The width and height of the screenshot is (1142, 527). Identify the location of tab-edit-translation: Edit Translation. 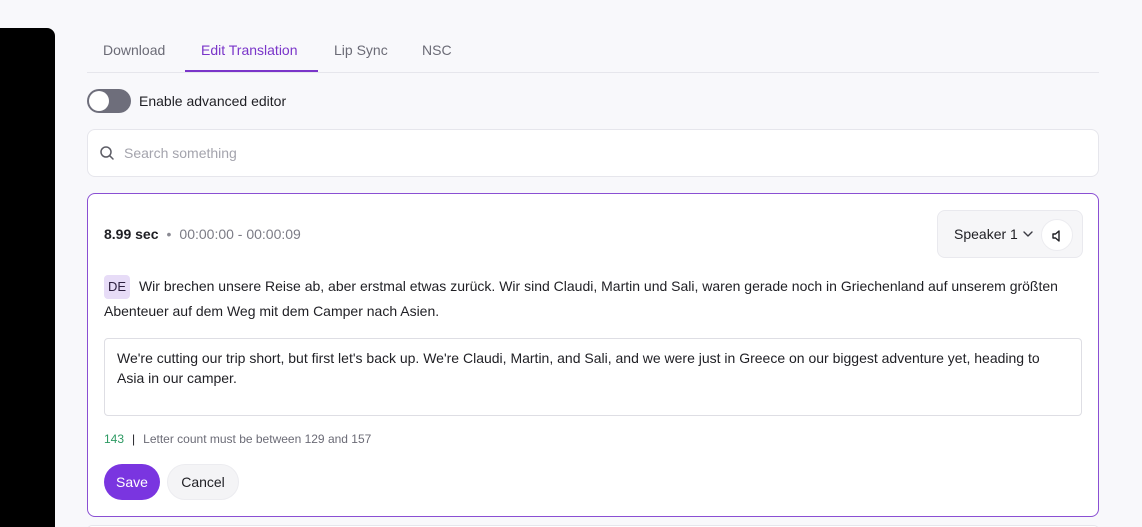
(249, 50).